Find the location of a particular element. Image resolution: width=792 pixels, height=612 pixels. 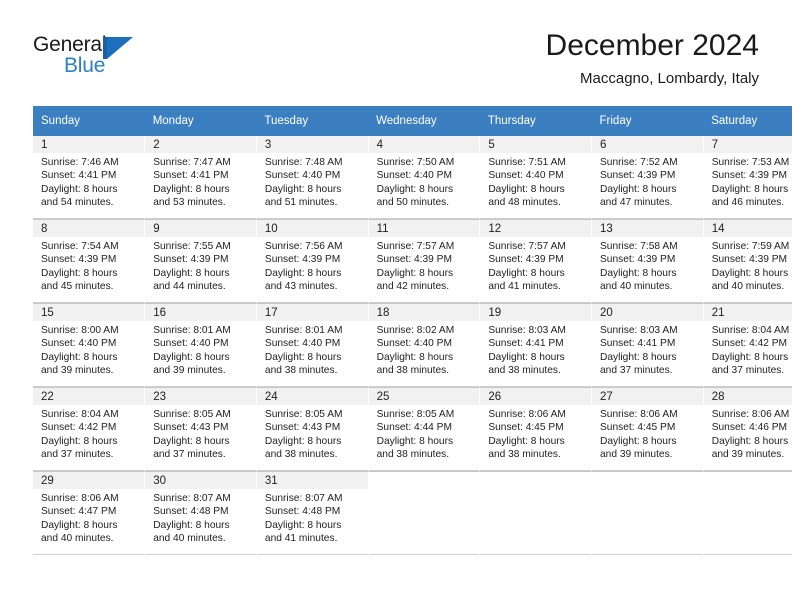

sunset-text: Sunset: 4:45 PM is located at coordinates (638, 428).